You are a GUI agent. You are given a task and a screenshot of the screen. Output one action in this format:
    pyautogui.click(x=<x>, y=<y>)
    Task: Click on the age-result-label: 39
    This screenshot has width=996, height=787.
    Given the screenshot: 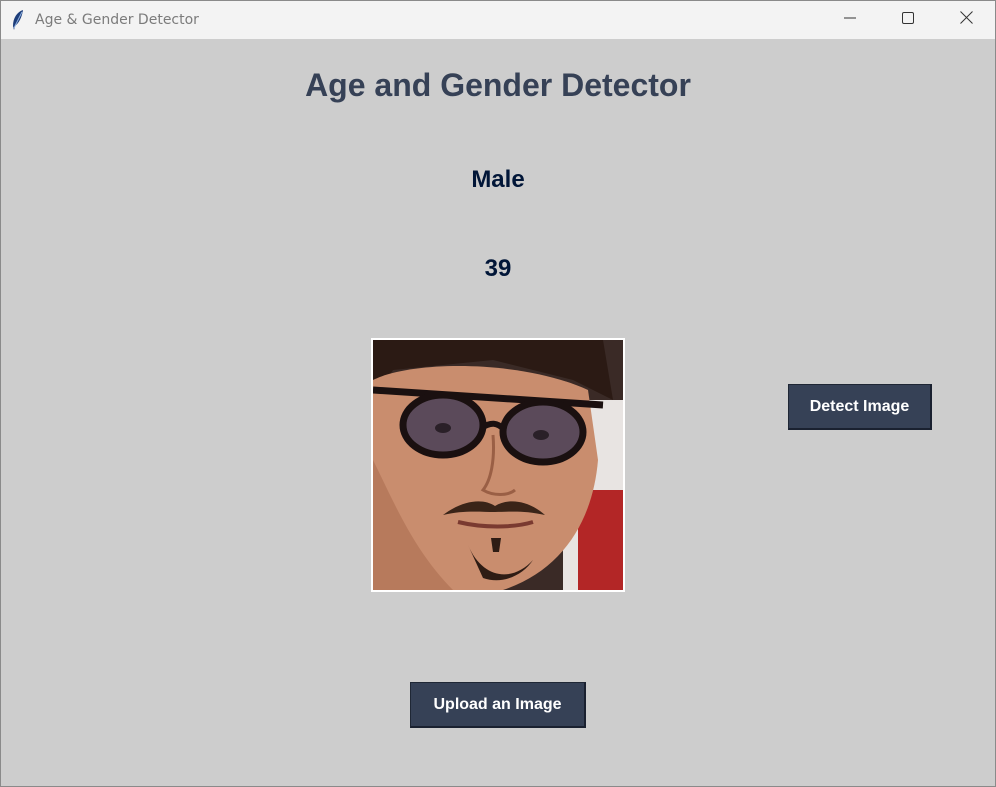 What is the action you would take?
    pyautogui.click(x=498, y=268)
    